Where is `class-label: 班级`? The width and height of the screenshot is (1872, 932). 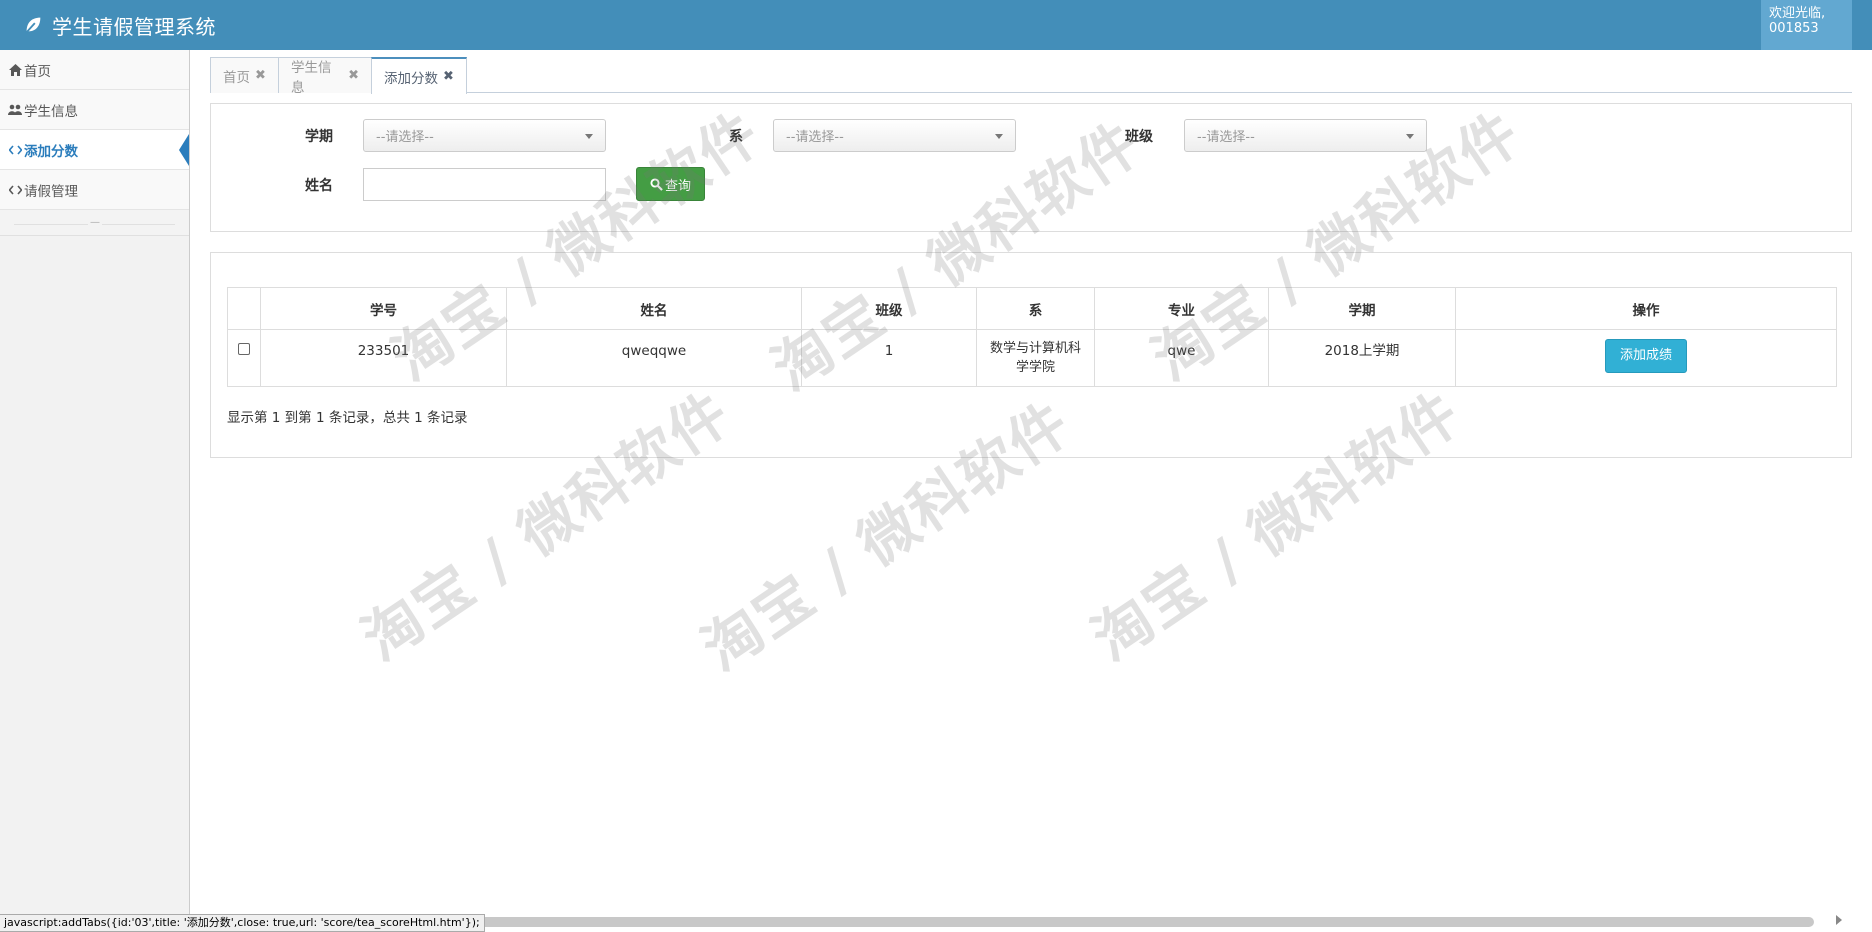 class-label: 班级 is located at coordinates (1139, 137).